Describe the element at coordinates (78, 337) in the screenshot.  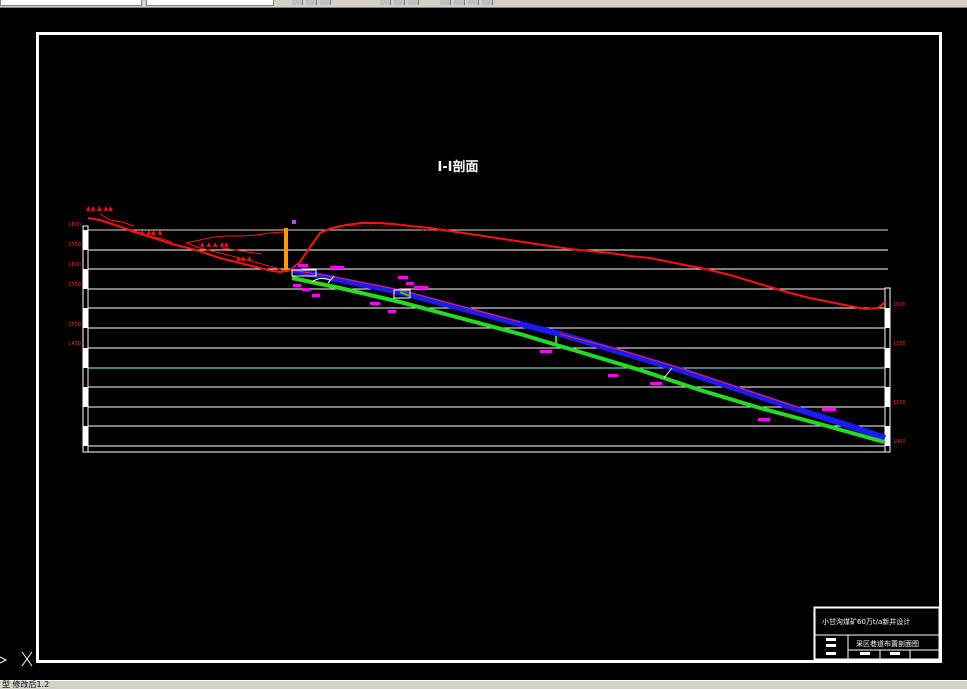
I see `left-elevation-ruler: 1600 1550 1600 1550 1500 1450` at that location.